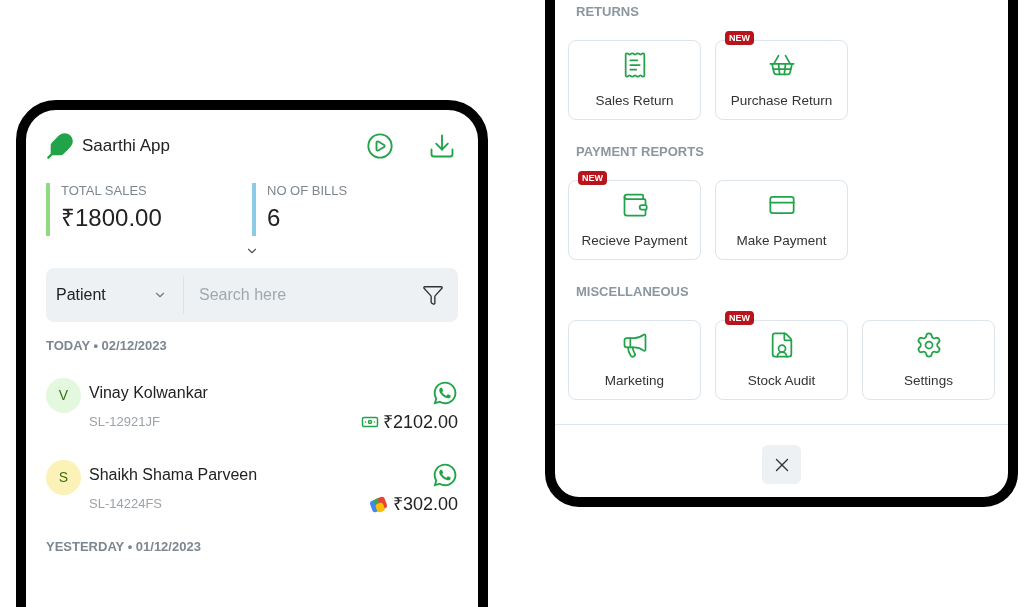 The width and height of the screenshot is (1024, 607). Describe the element at coordinates (640, 152) in the screenshot. I see `section-heading: PAYMENT REPORTS` at that location.